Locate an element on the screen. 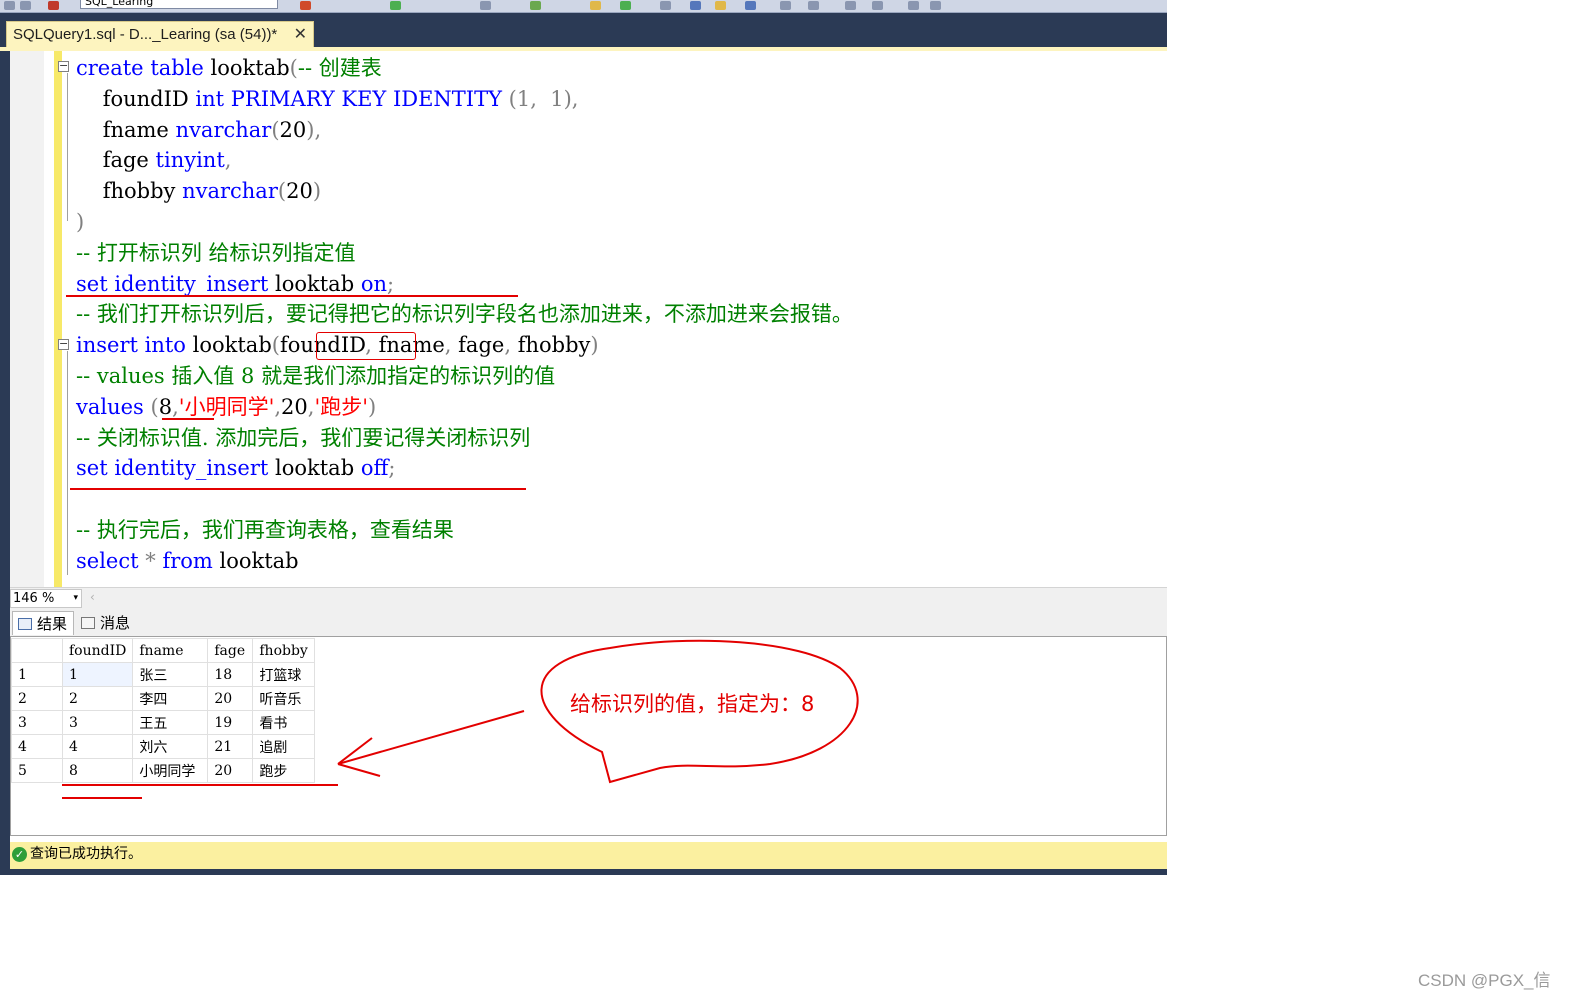  code-token: -- values 插入值 8 就是我们添加指定的标识列的值 is located at coordinates (316, 376).